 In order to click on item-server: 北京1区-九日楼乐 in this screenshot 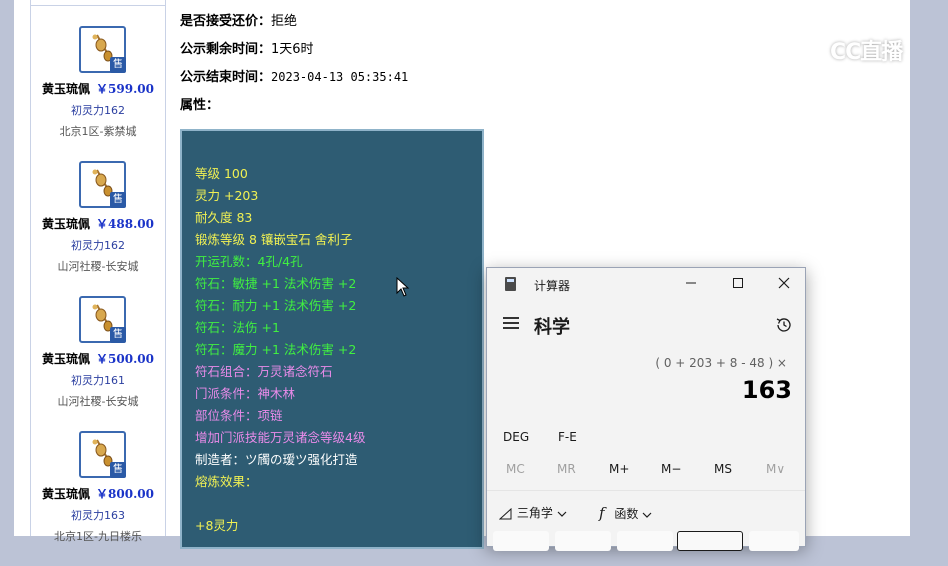, I will do `click(98, 536)`.